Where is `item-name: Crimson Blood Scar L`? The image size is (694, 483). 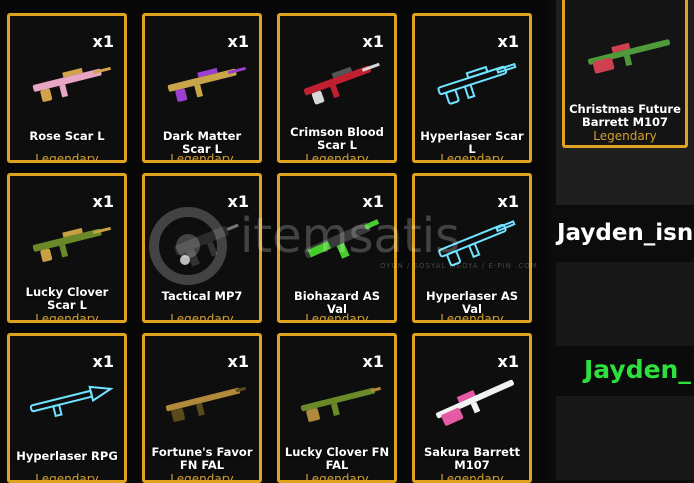
item-name: Crimson Blood Scar L is located at coordinates (337, 138).